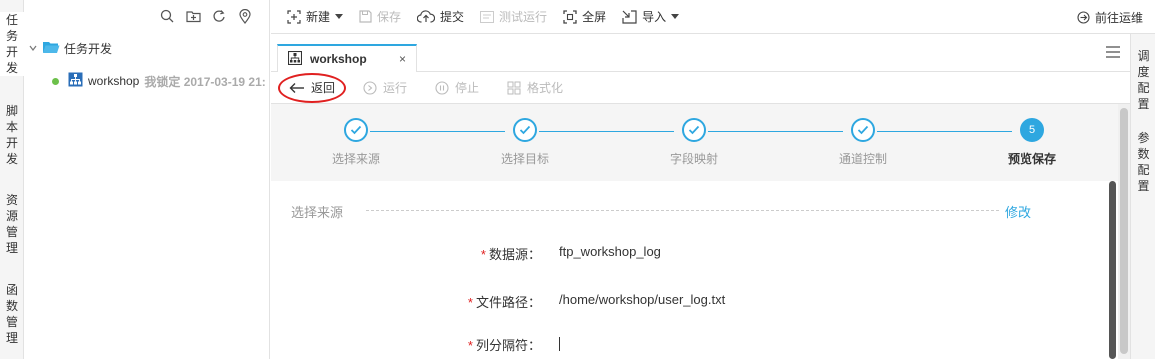  What do you see at coordinates (12, 224) in the screenshot?
I see `nav-resource-mgmt: 资 源 管 理` at bounding box center [12, 224].